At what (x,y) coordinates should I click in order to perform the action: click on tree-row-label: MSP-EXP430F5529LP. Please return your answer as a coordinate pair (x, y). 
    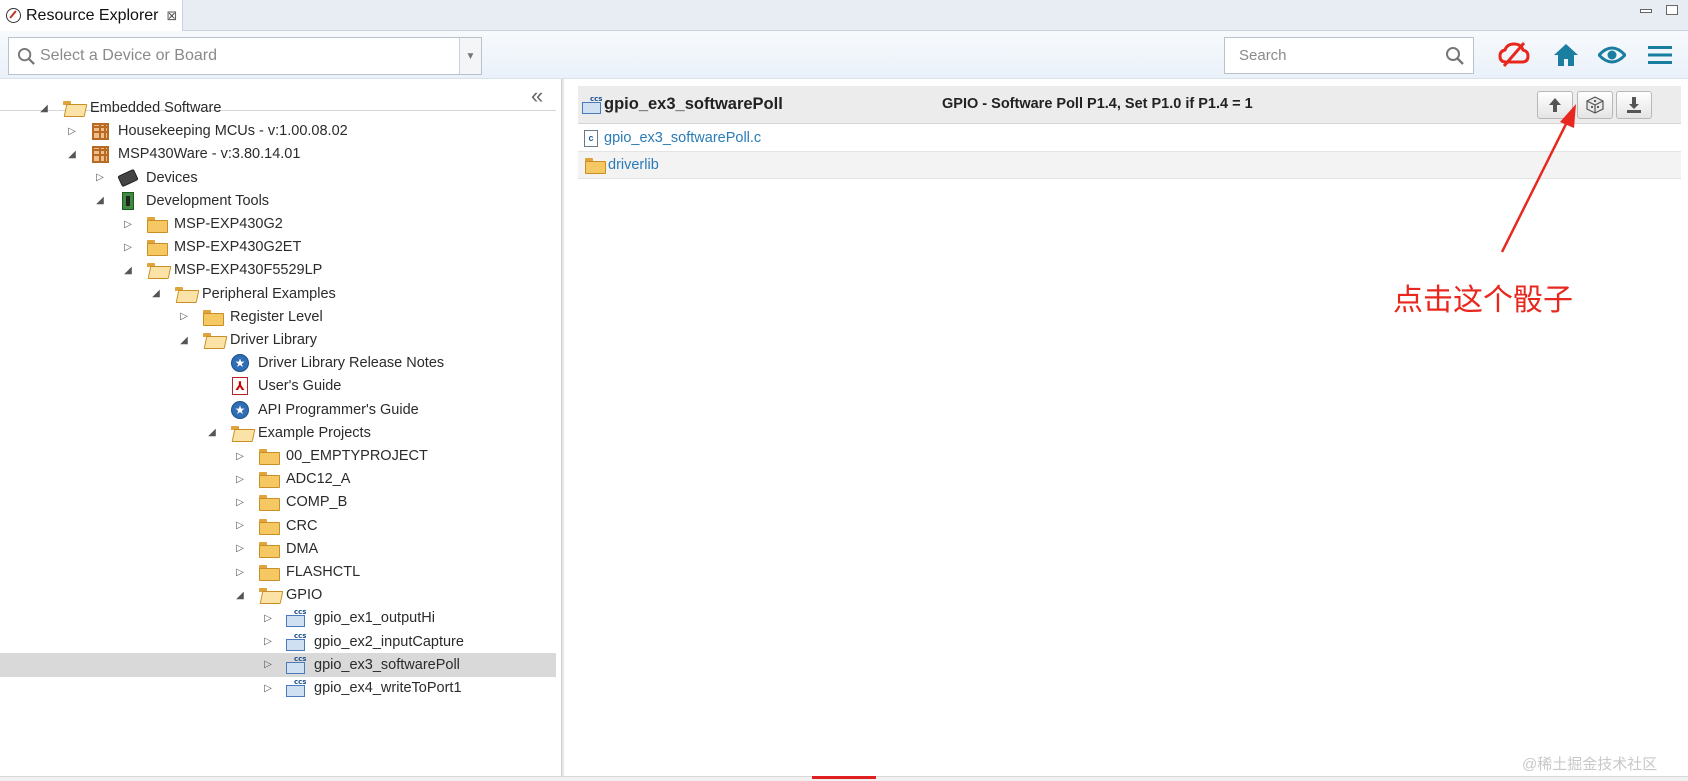
    Looking at the image, I should click on (248, 270).